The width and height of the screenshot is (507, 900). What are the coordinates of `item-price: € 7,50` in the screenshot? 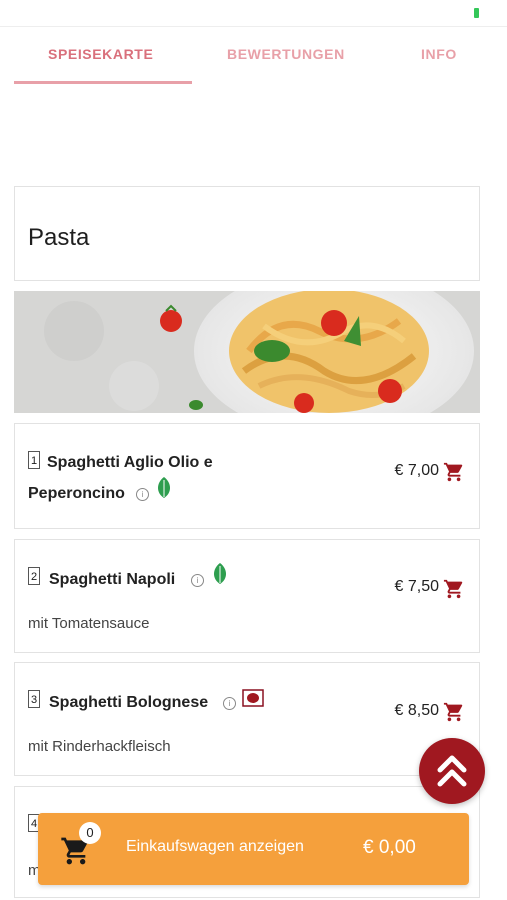 It's located at (416, 586).